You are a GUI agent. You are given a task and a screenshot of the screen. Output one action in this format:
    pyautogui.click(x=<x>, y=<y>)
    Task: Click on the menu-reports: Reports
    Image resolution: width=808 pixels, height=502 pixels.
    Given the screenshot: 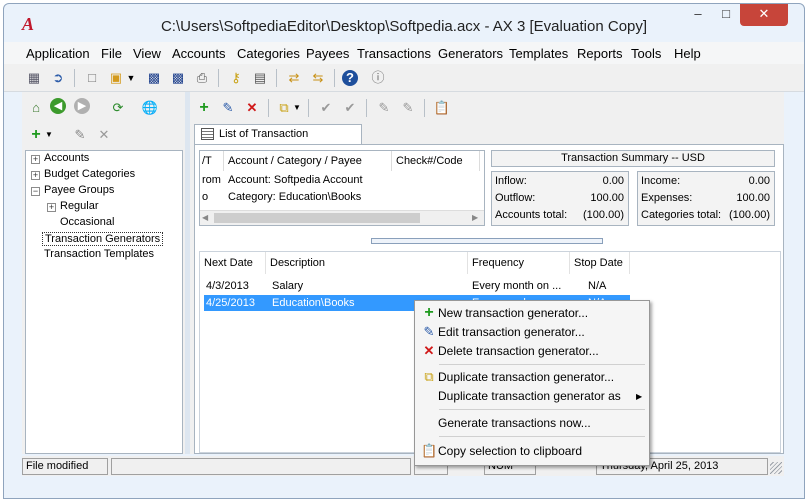 What is the action you would take?
    pyautogui.click(x=600, y=53)
    